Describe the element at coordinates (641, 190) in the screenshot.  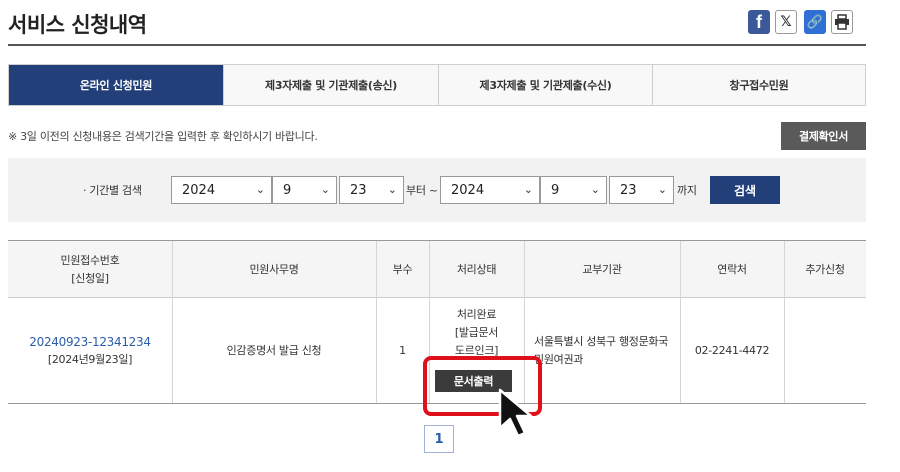
I see `to-day-select: 23 ⌄` at that location.